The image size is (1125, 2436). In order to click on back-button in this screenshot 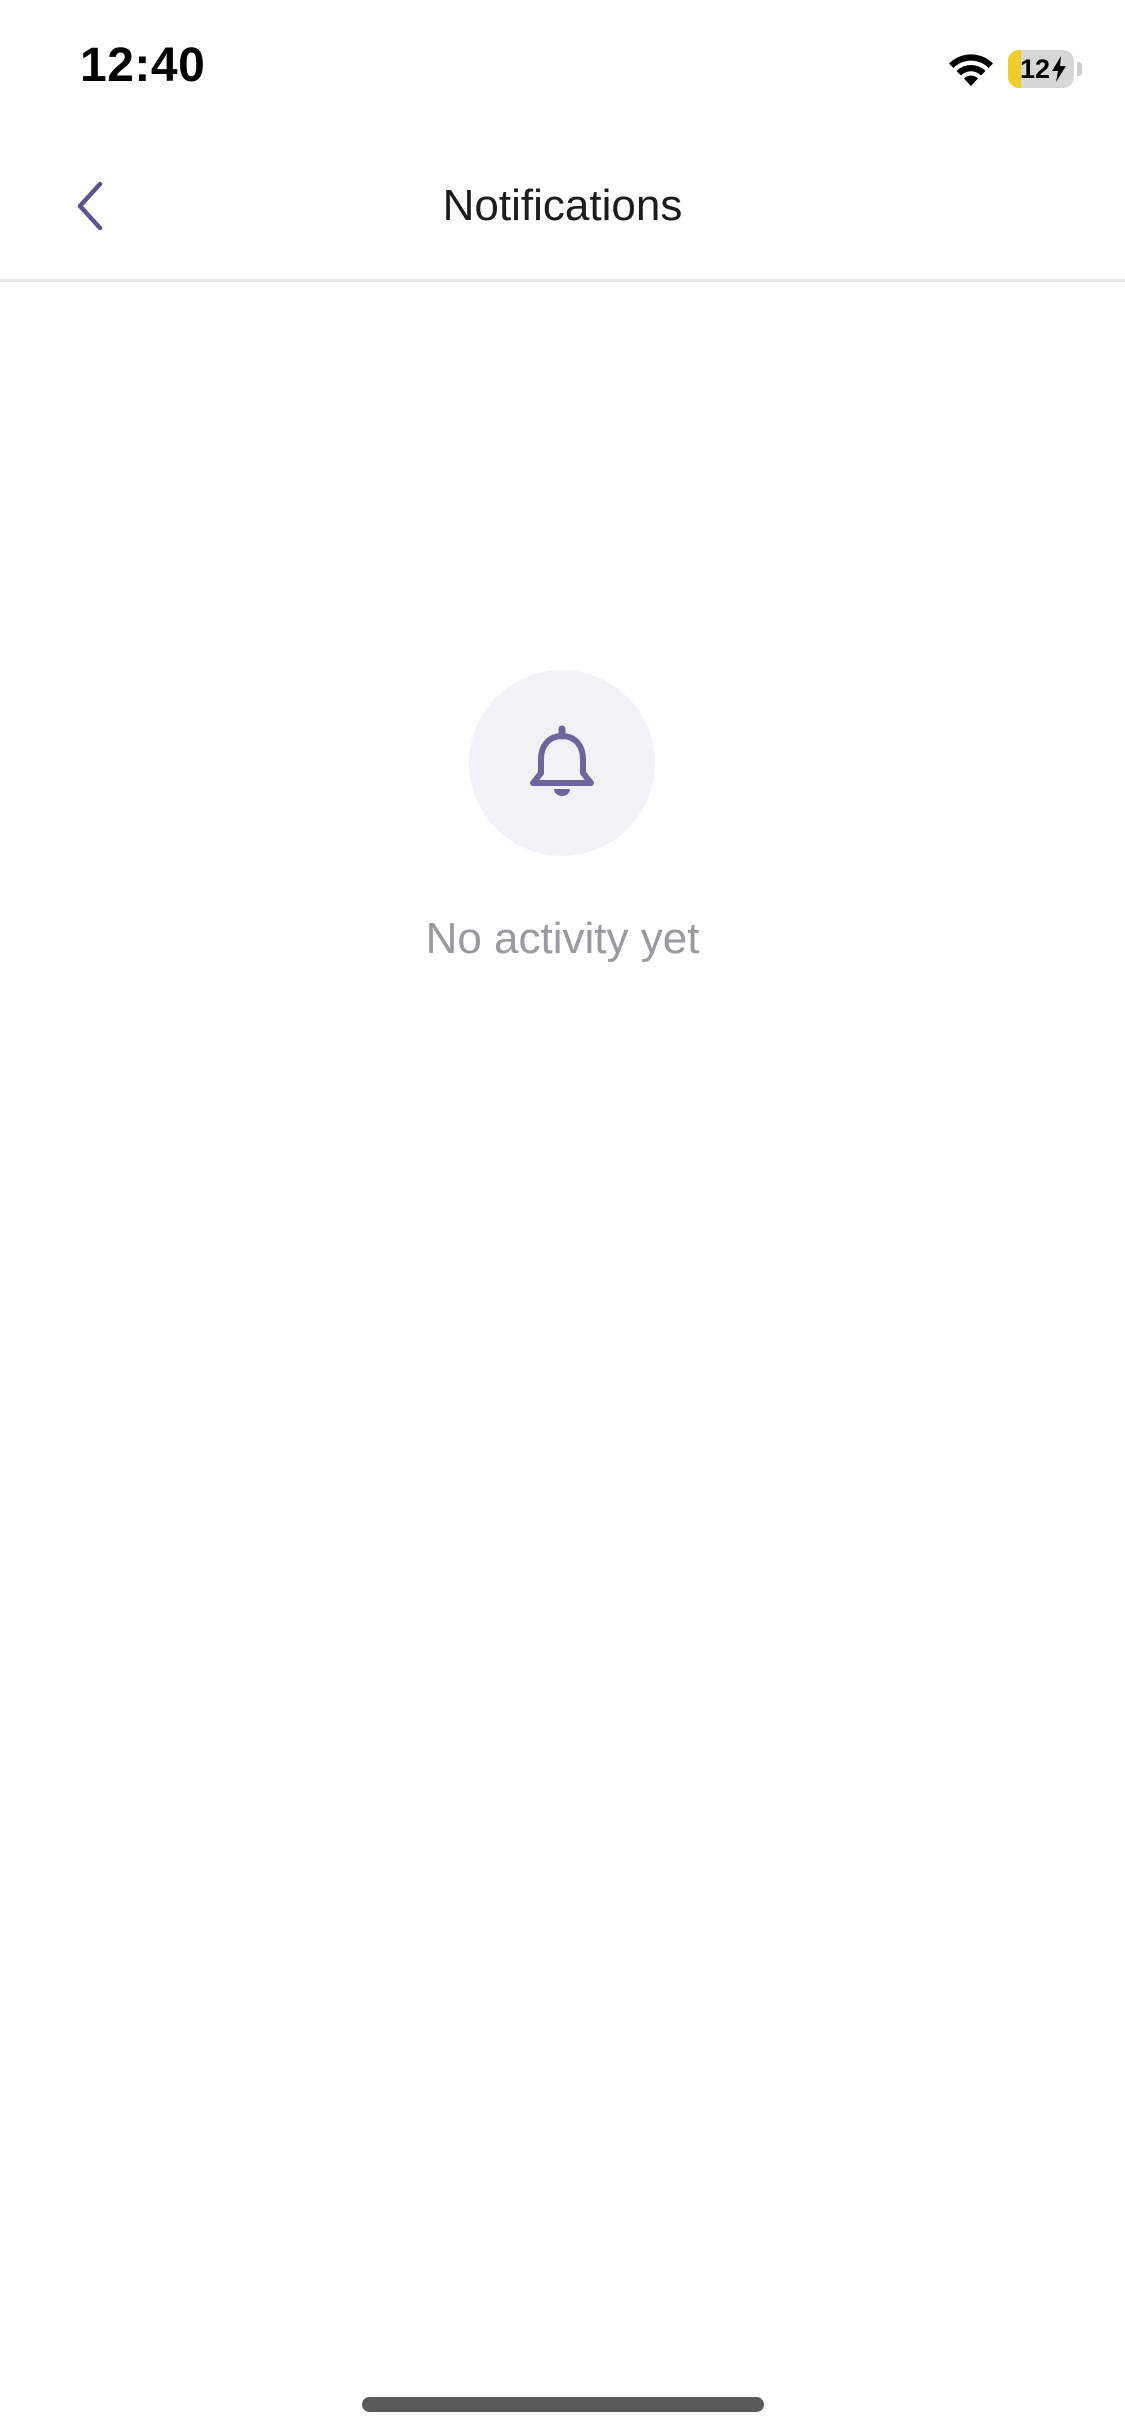, I will do `click(90, 206)`.